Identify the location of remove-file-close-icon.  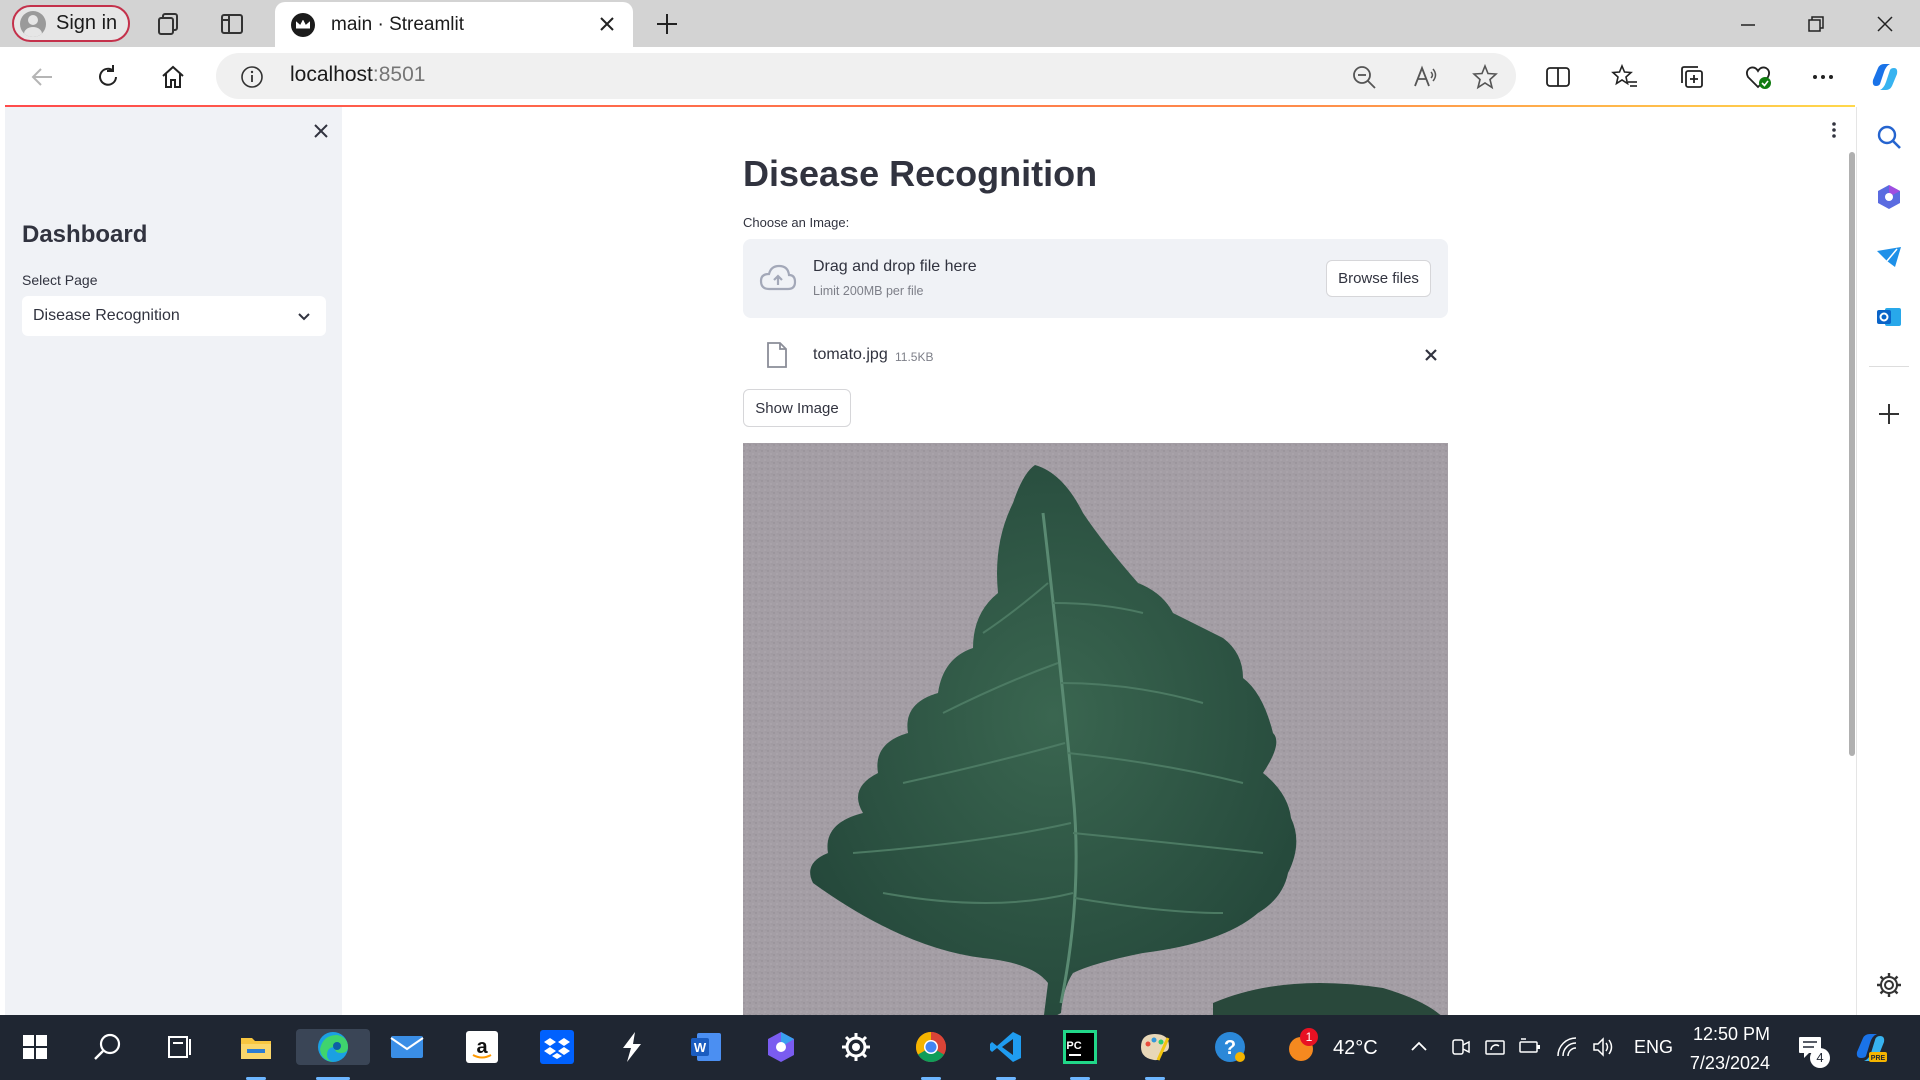
(1431, 355).